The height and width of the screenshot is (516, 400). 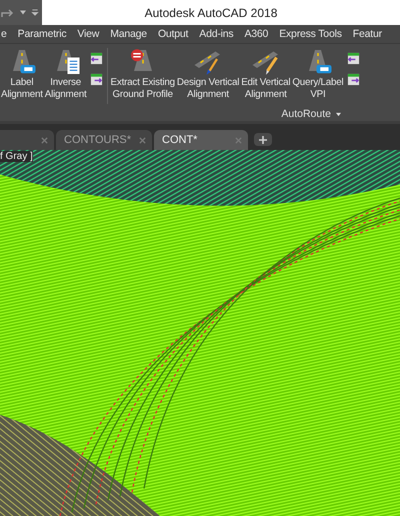 I want to click on ribbon-tab: Featur, so click(x=367, y=34).